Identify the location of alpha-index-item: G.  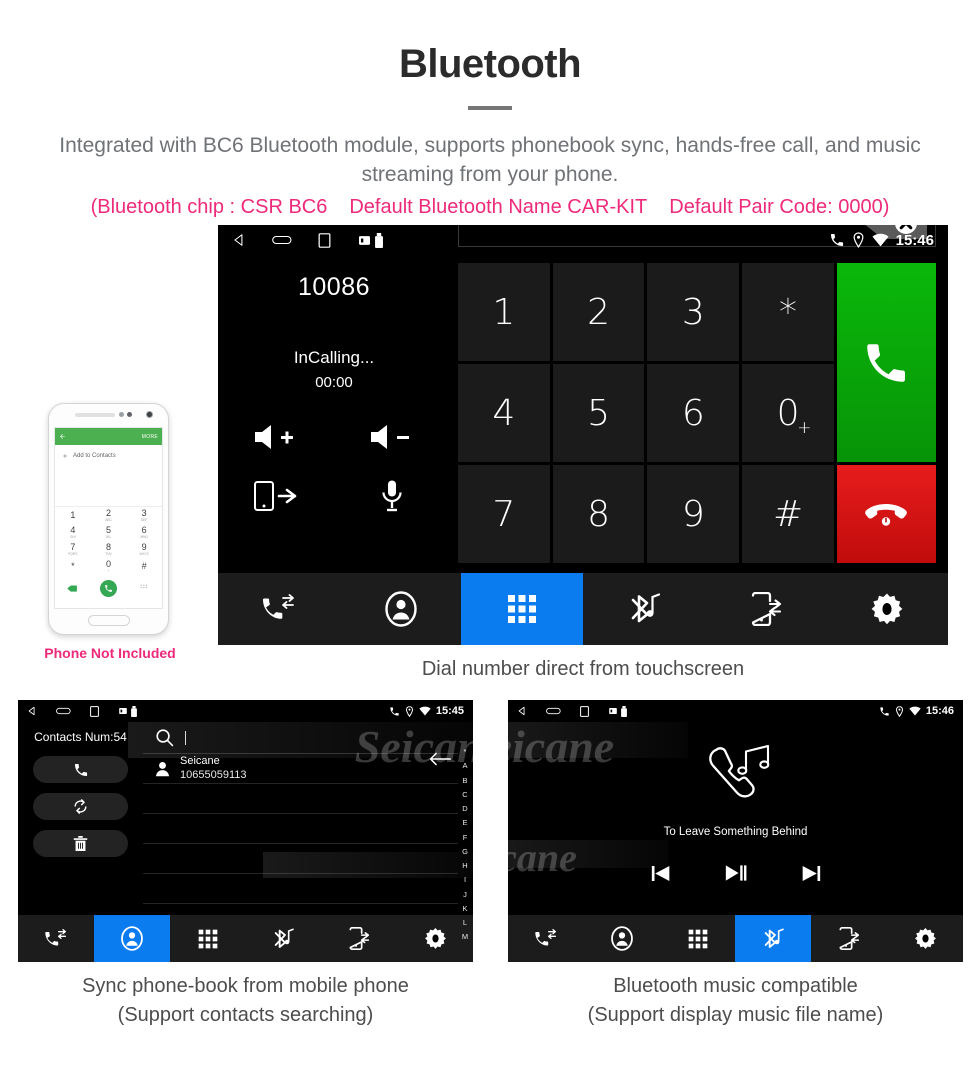
(465, 852).